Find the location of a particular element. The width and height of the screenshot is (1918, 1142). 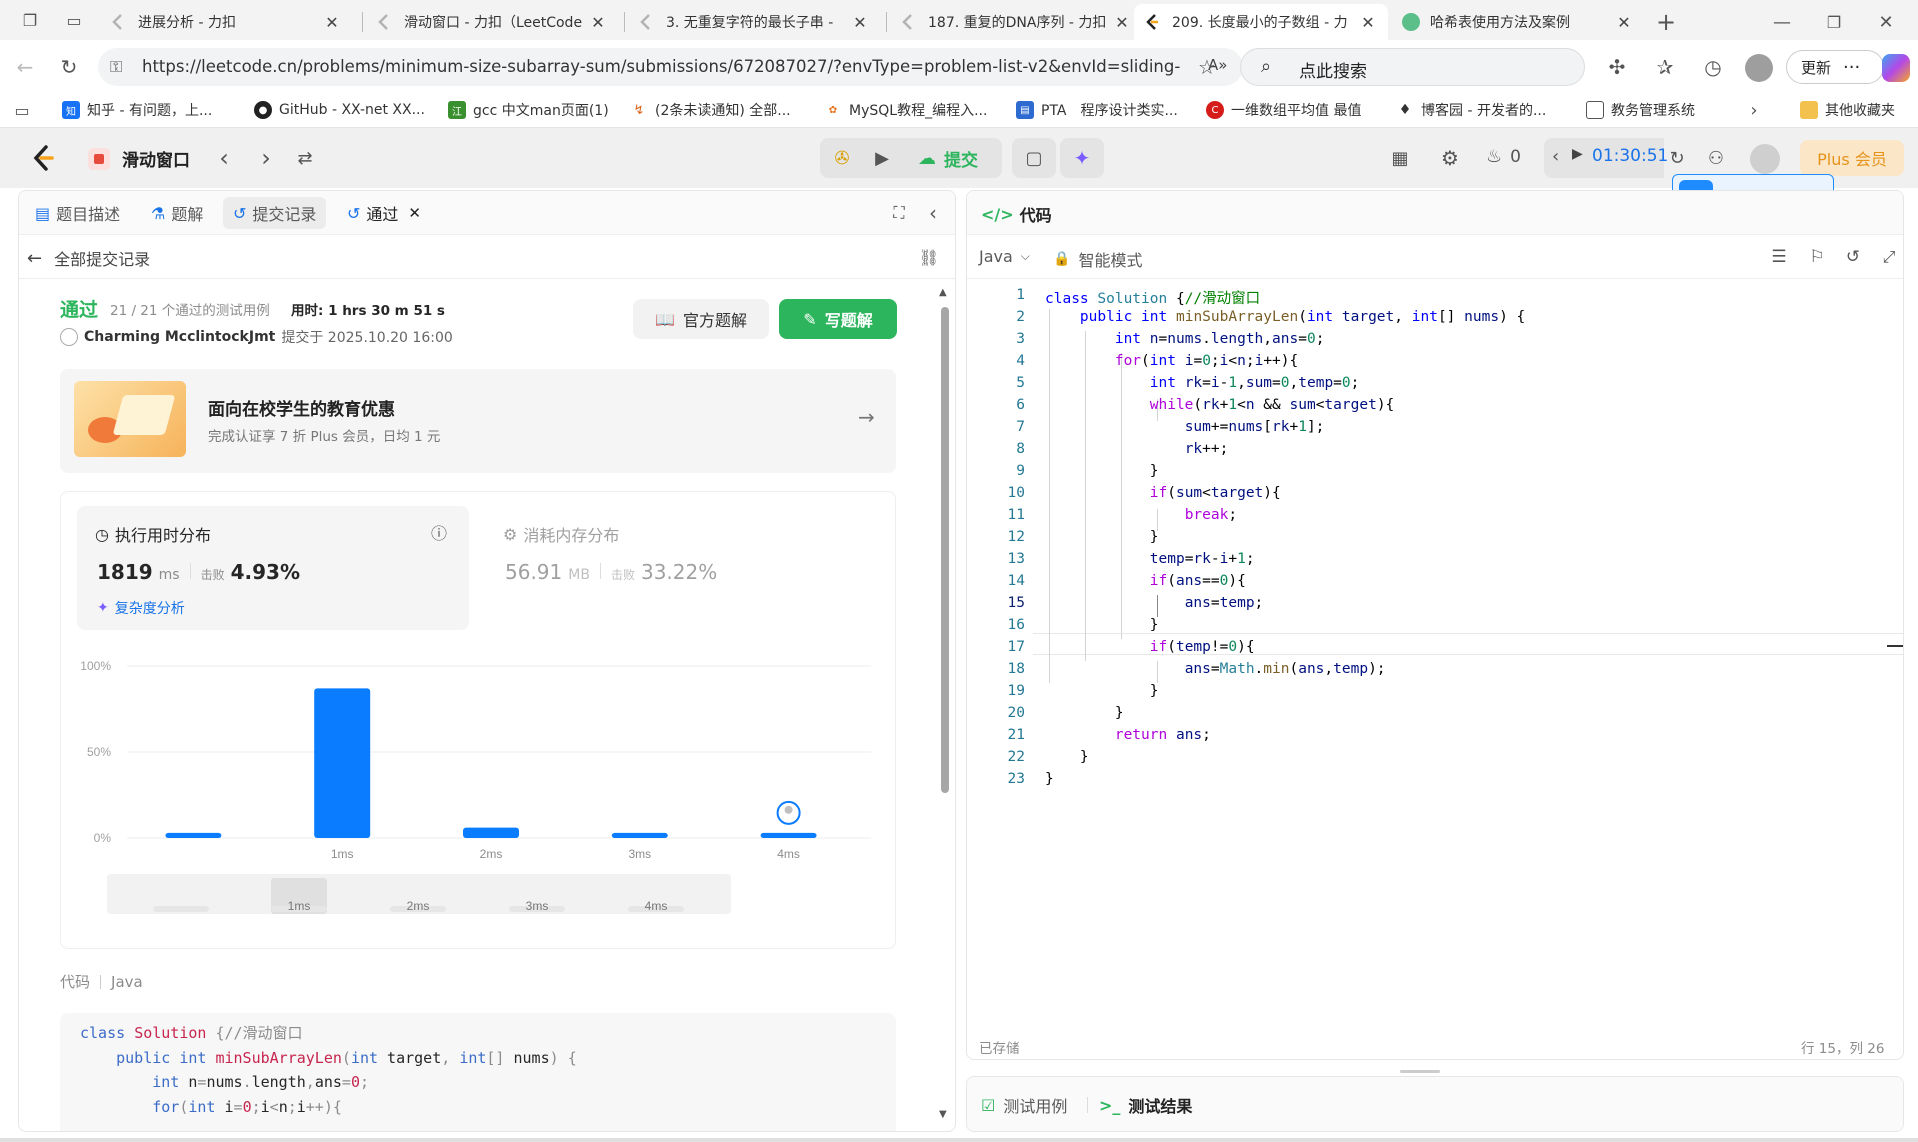

write-solution-button: ✎ 写题解 is located at coordinates (838, 319).